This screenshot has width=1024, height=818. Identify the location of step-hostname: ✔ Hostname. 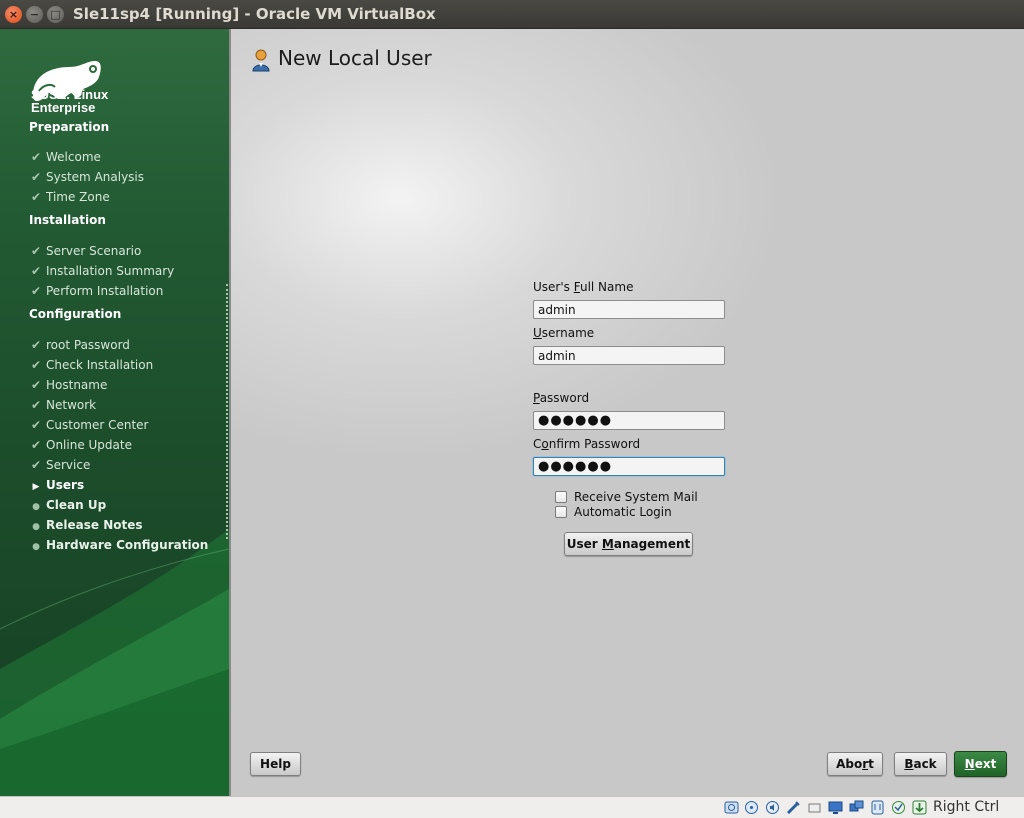
(126, 385).